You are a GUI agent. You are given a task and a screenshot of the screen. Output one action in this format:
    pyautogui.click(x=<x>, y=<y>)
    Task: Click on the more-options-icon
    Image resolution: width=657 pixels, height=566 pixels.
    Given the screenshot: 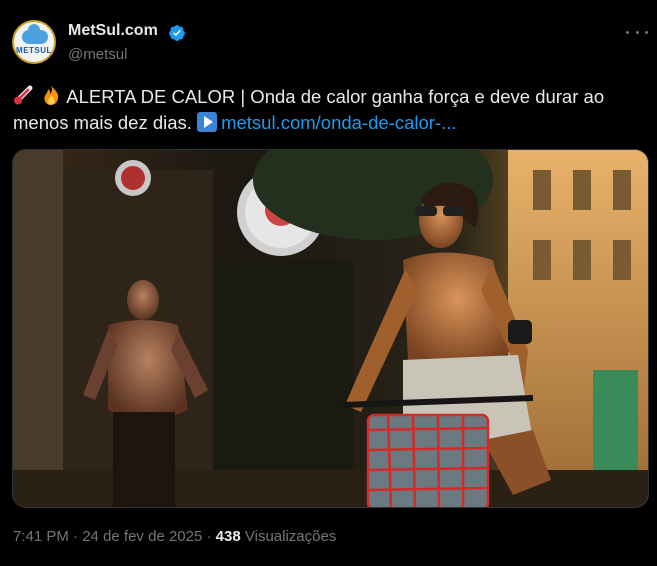 What is the action you would take?
    pyautogui.click(x=637, y=32)
    